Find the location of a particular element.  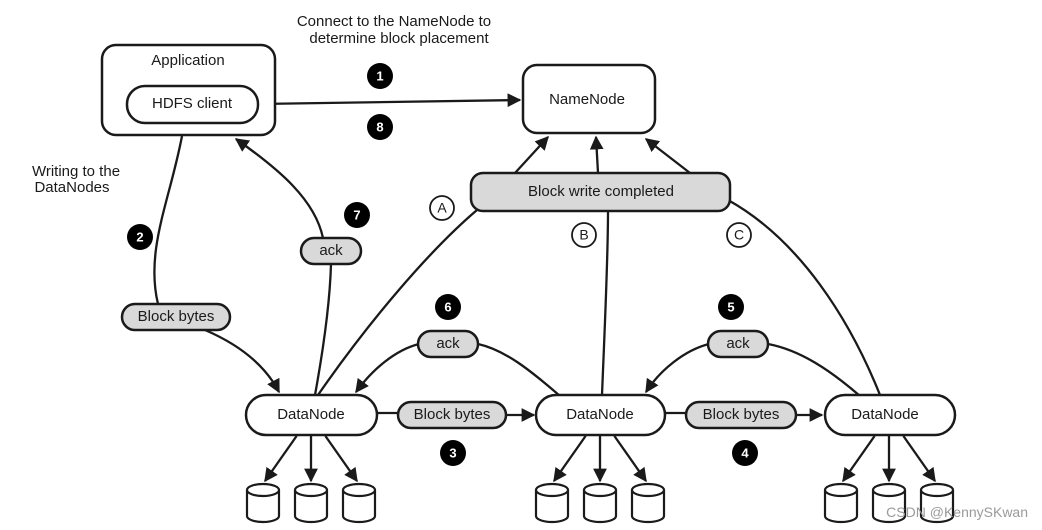

disks is located at coordinates (600, 503).